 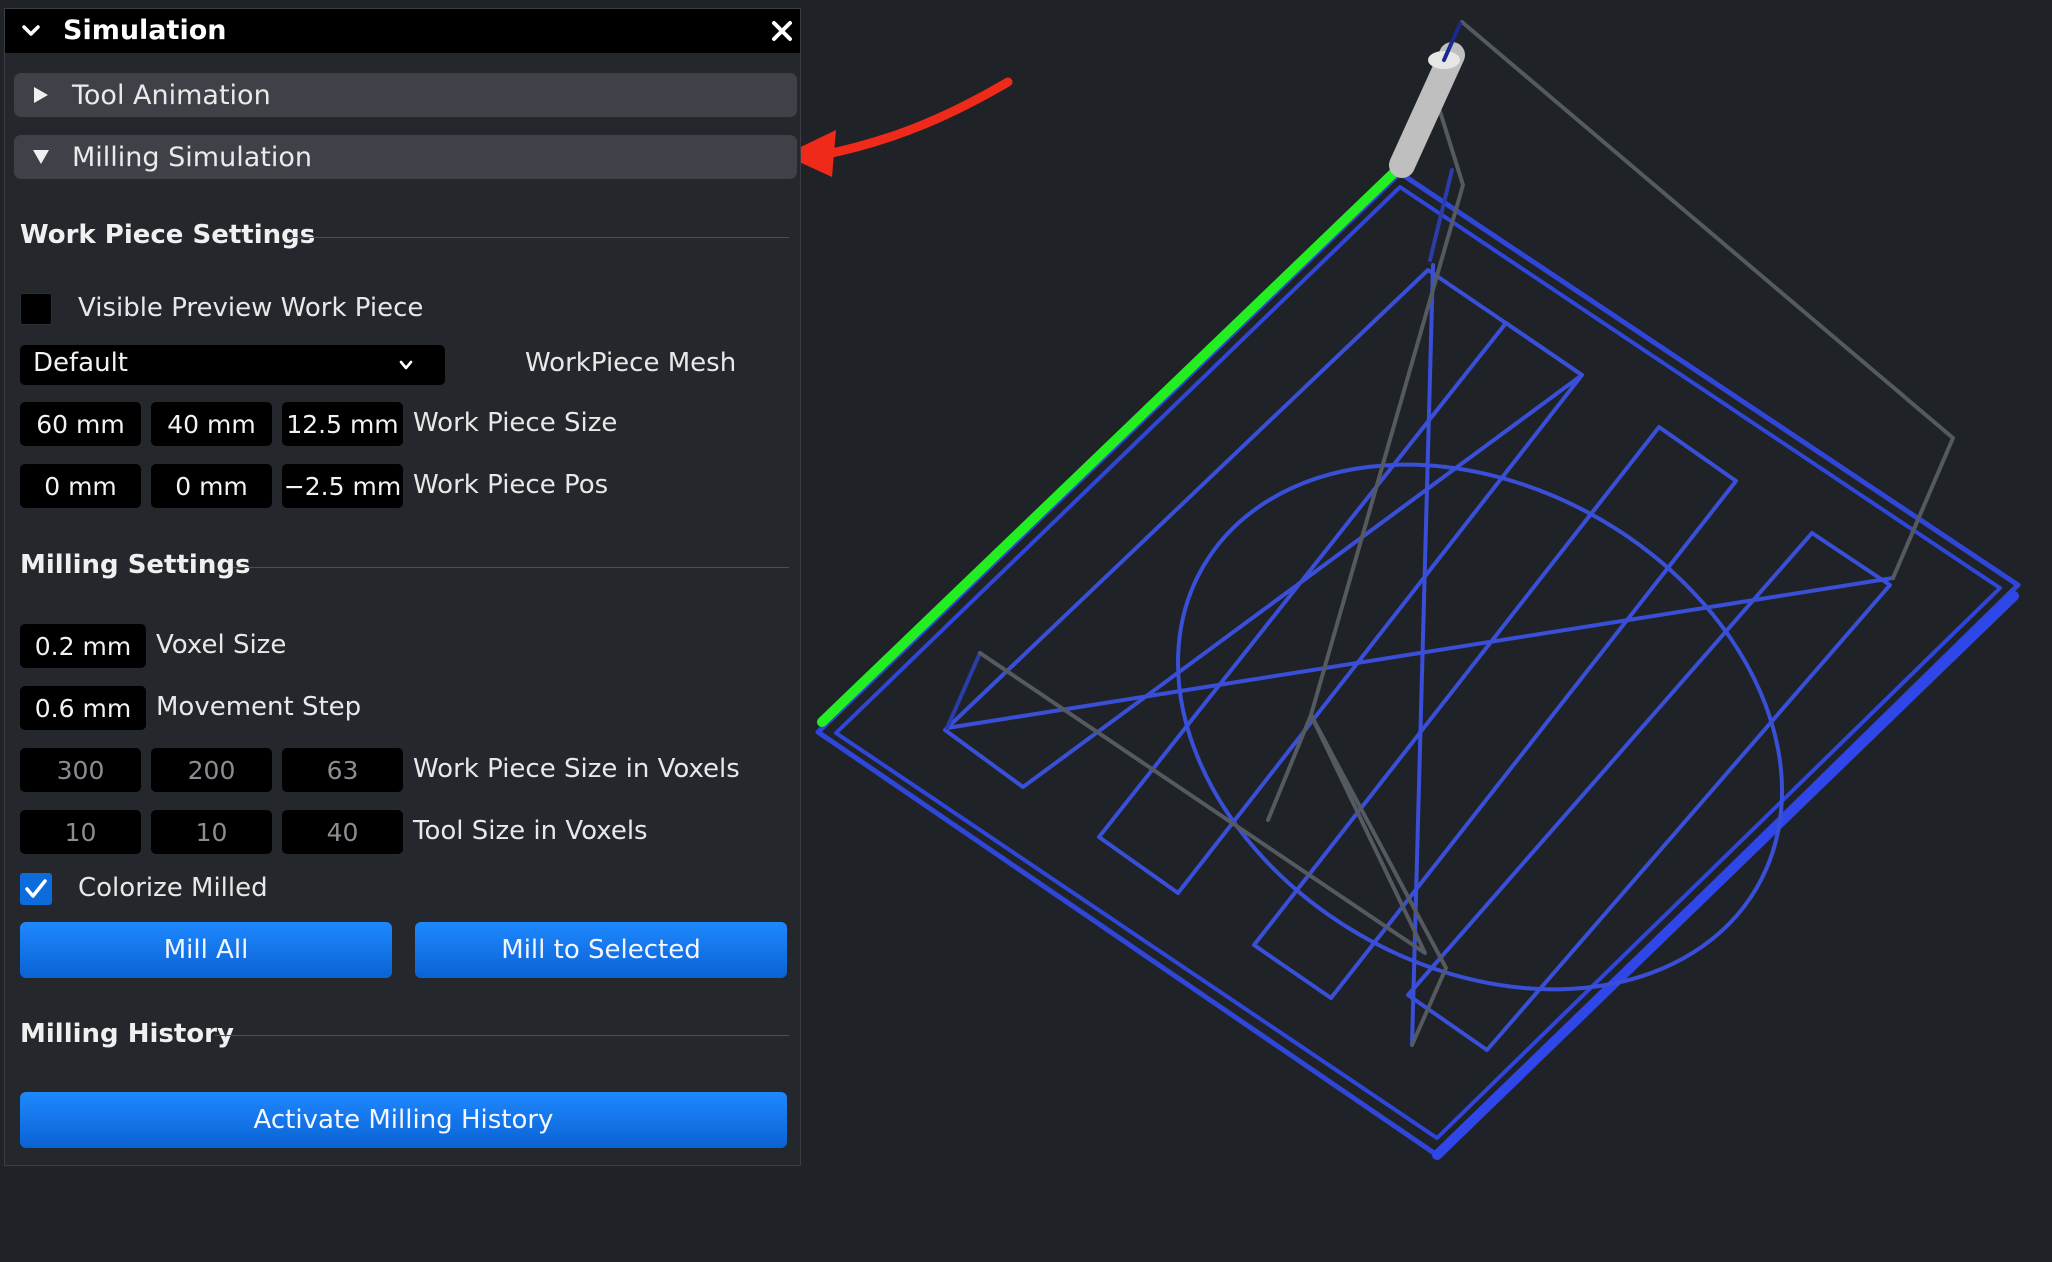 I want to click on work-piece-size-x-input: 60 mm, so click(x=80, y=424).